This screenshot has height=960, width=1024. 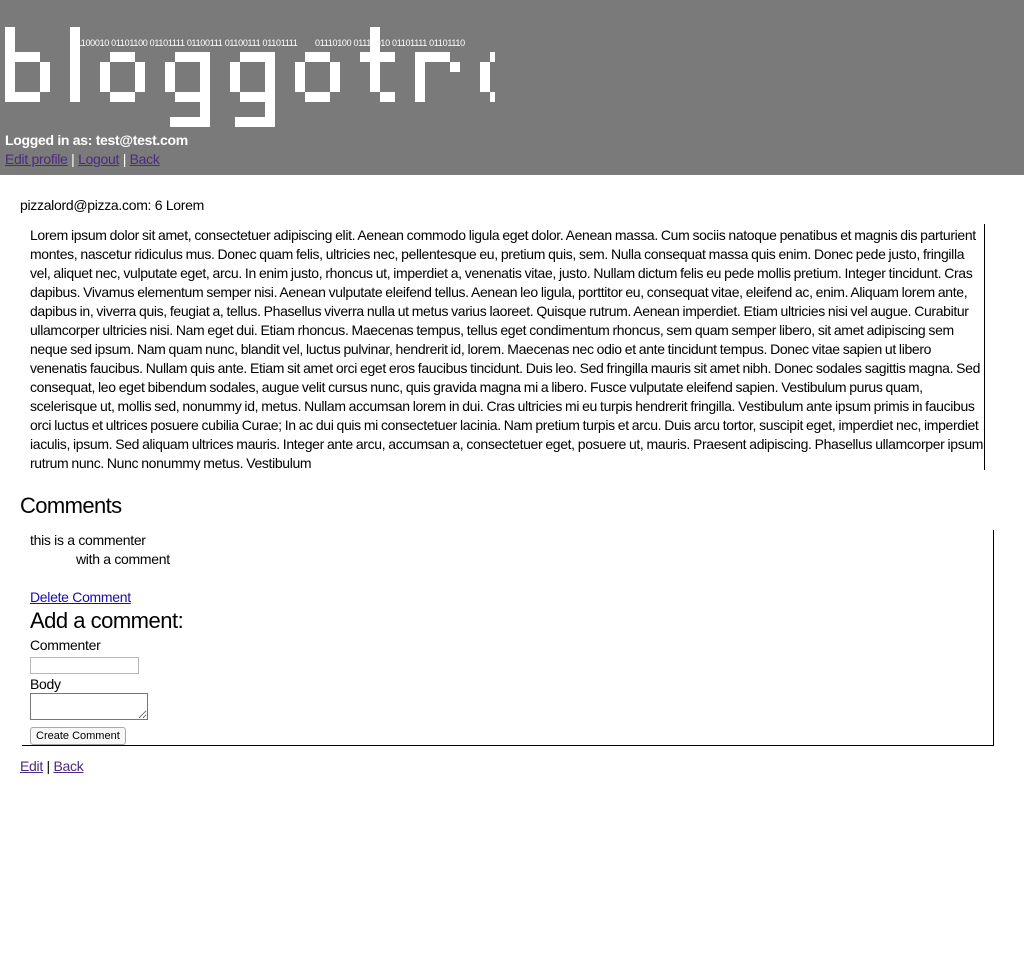 I want to click on post-title: pizzalord@pizza.com: 6 Lorem, so click(x=112, y=205).